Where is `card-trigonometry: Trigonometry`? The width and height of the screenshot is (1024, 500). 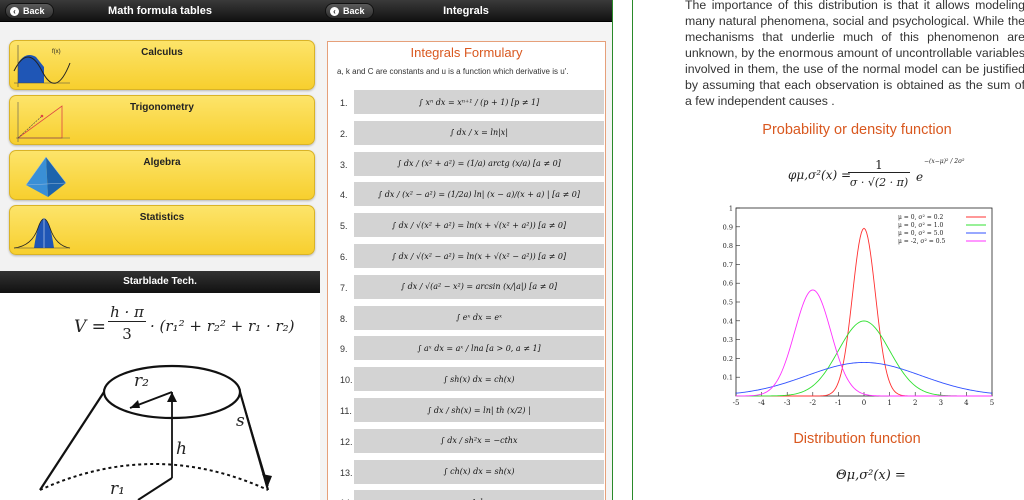 card-trigonometry: Trigonometry is located at coordinates (162, 120).